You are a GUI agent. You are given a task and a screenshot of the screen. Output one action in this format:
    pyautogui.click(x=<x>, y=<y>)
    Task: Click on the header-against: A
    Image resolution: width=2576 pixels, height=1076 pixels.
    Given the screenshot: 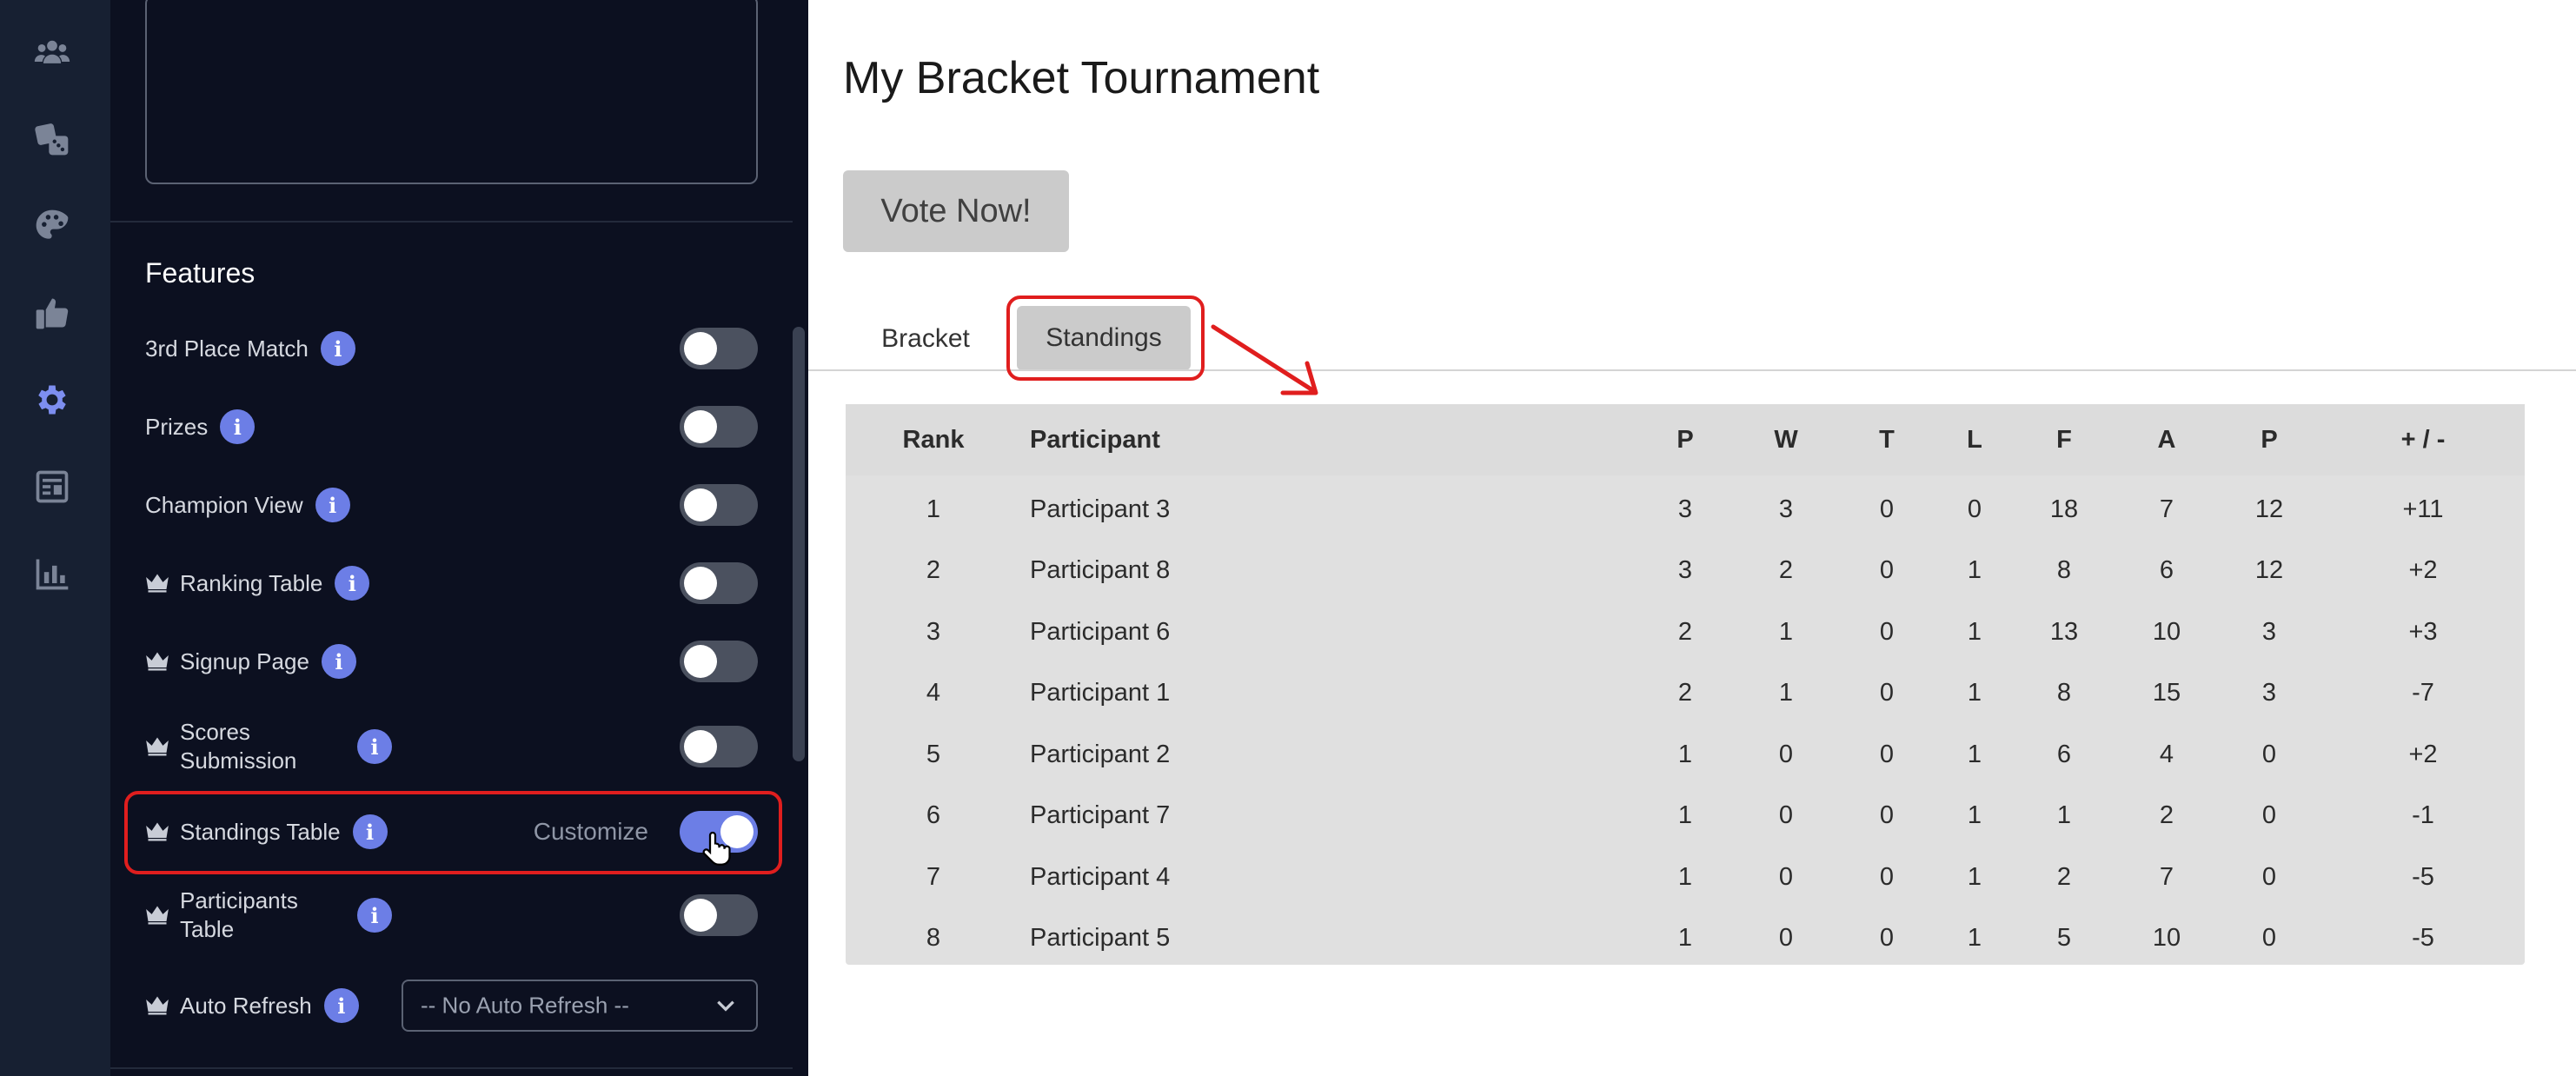 What is the action you would take?
    pyautogui.click(x=2166, y=439)
    